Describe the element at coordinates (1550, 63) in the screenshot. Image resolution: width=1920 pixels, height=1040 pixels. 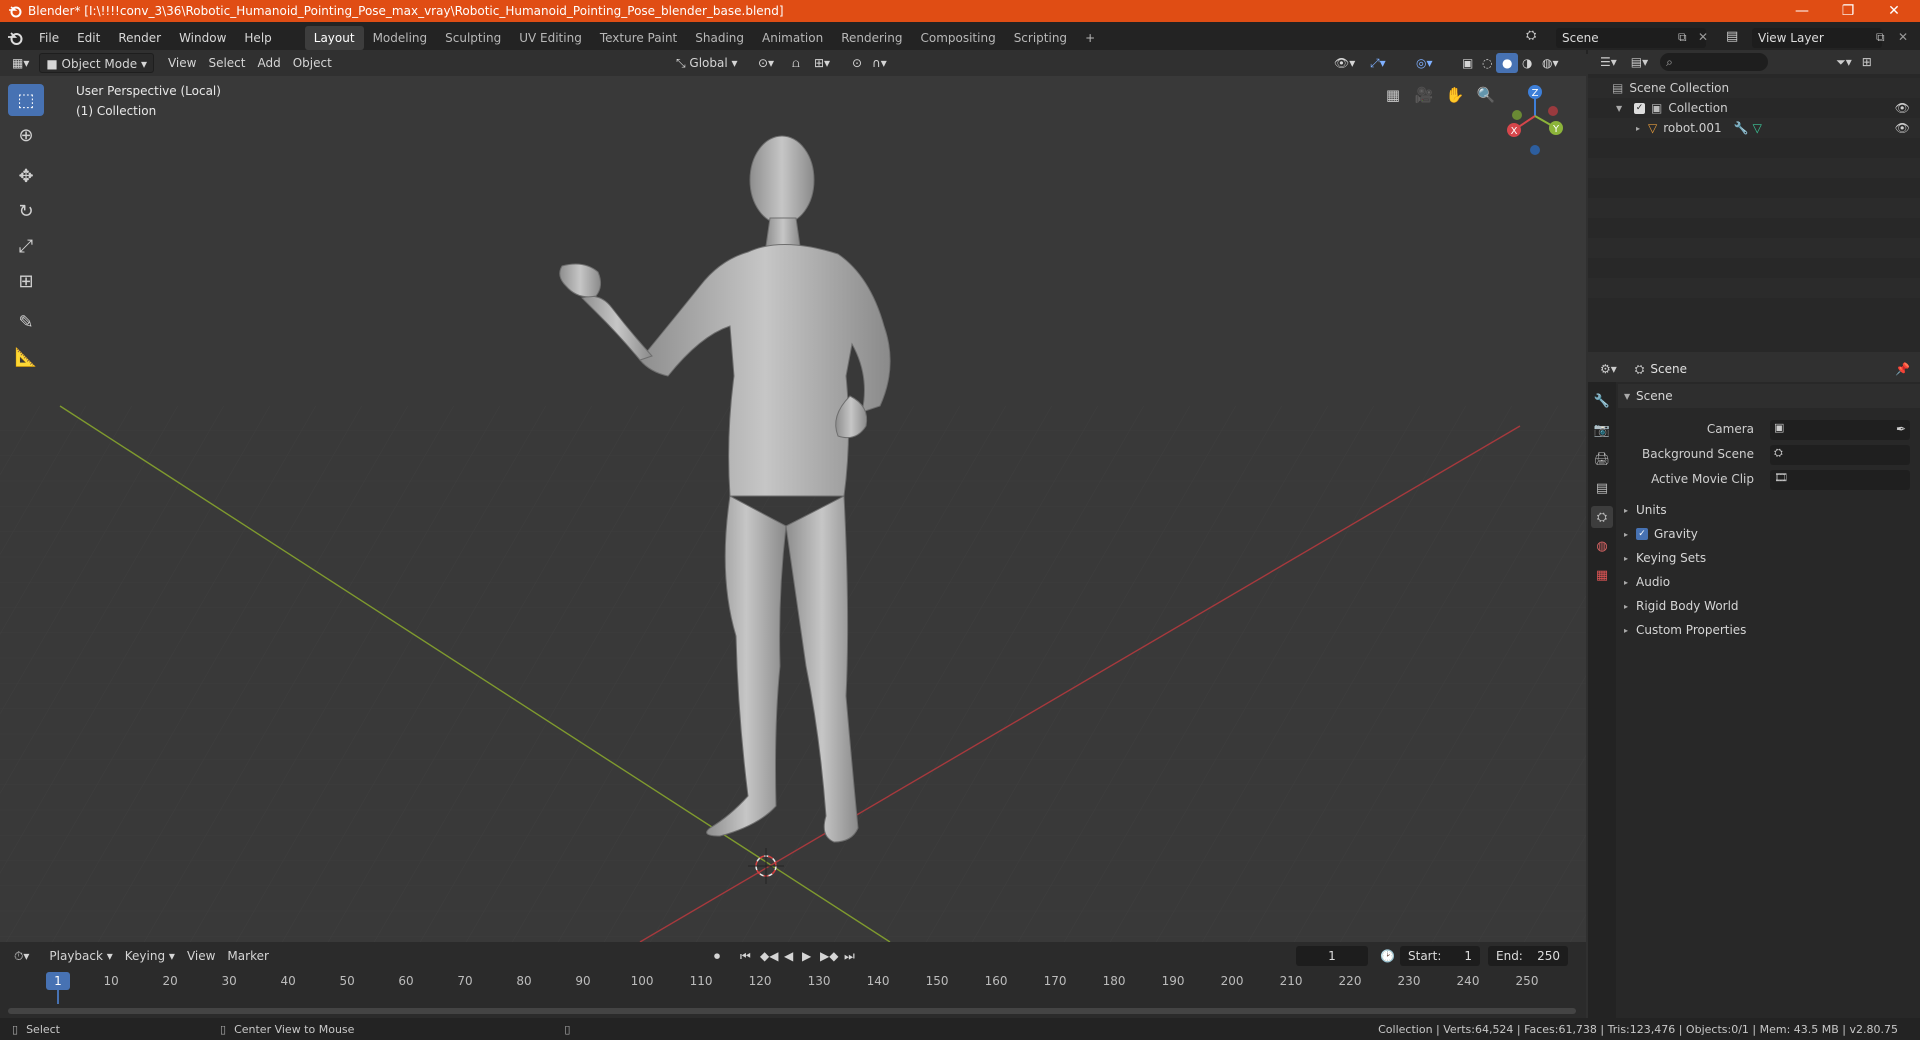
I see `rendered-shading-icon: ◍▾` at that location.